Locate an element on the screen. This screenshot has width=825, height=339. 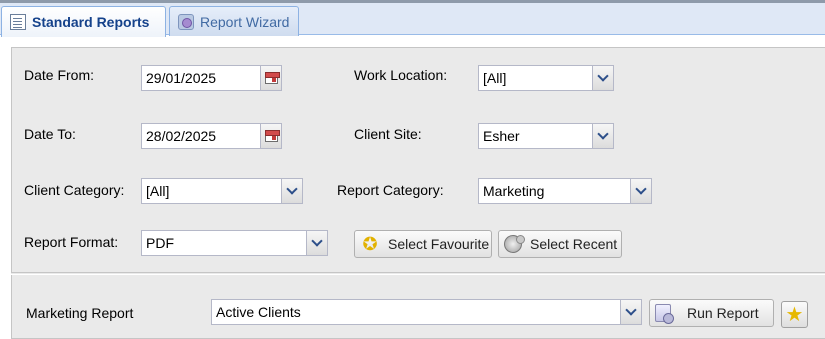
client-category-dropdown-button is located at coordinates (292, 191).